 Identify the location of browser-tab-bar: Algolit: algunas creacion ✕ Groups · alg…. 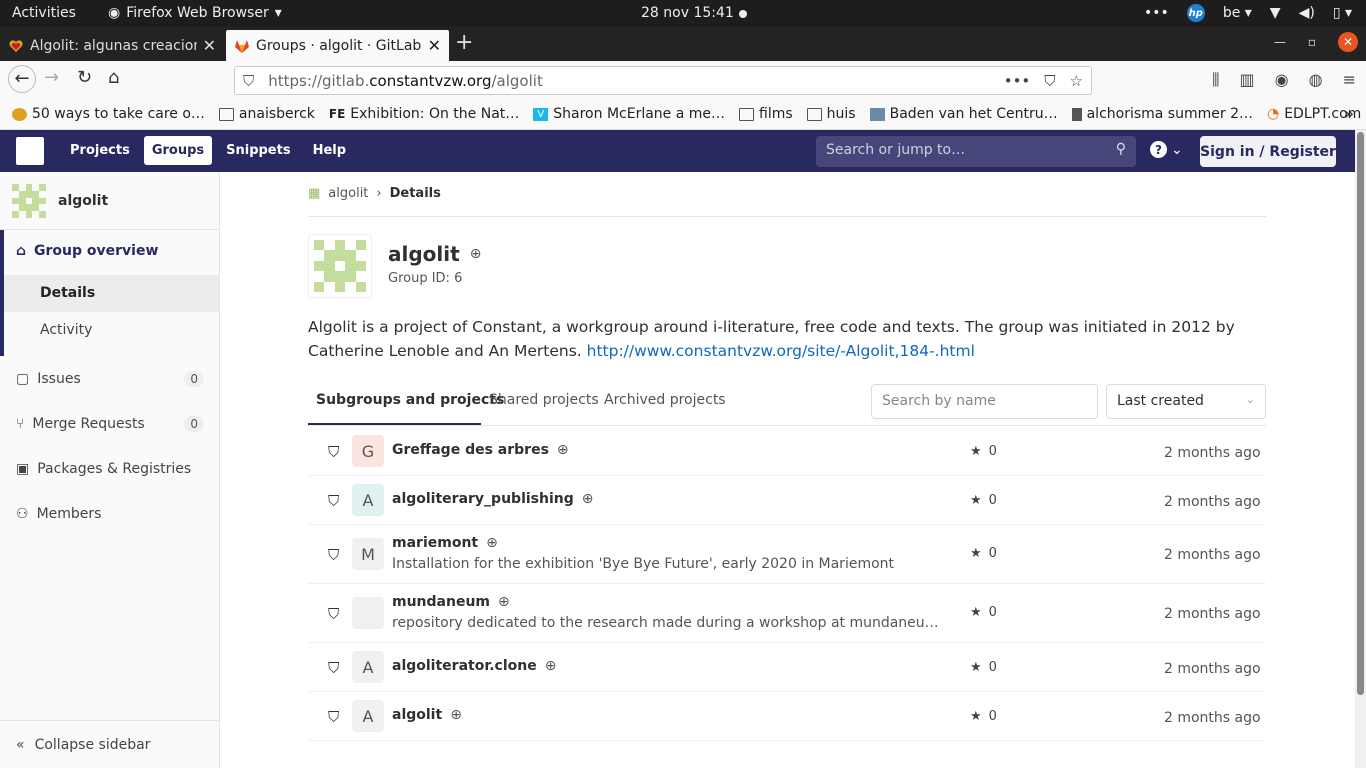
(683, 44).